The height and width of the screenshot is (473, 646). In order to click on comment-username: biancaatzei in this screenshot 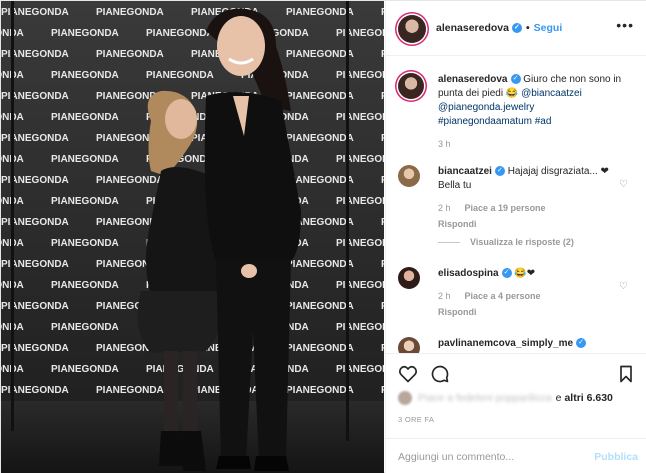, I will do `click(465, 171)`.